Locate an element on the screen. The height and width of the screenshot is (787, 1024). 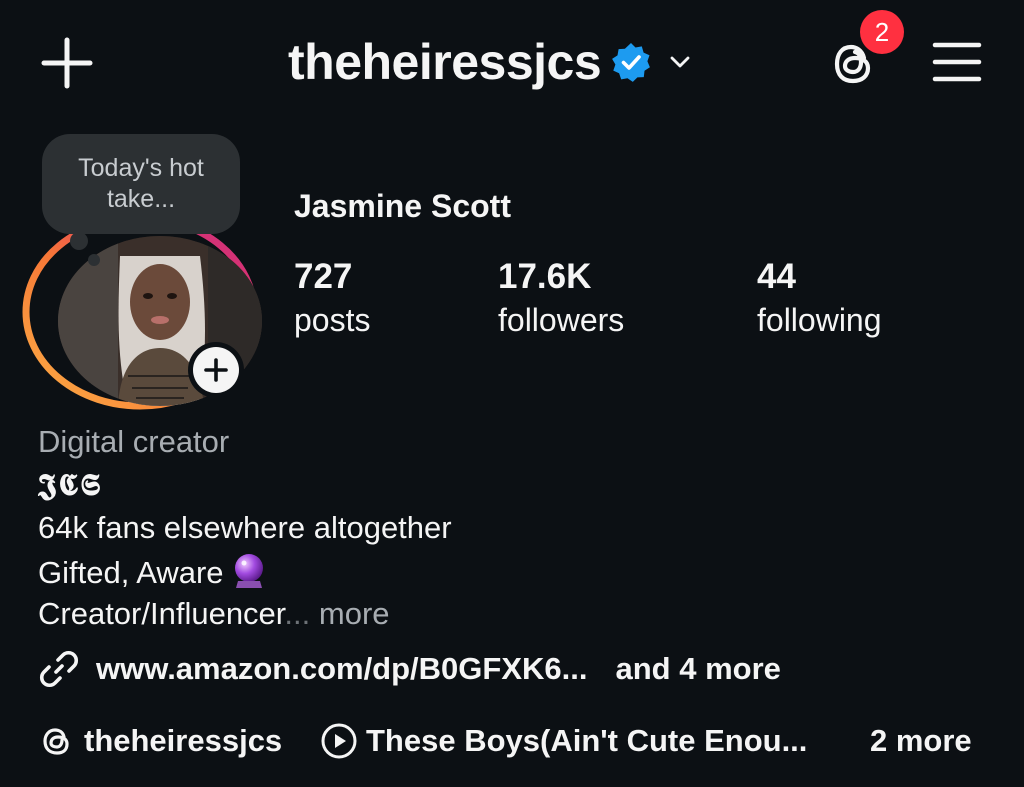
chevron-down-icon is located at coordinates (680, 62).